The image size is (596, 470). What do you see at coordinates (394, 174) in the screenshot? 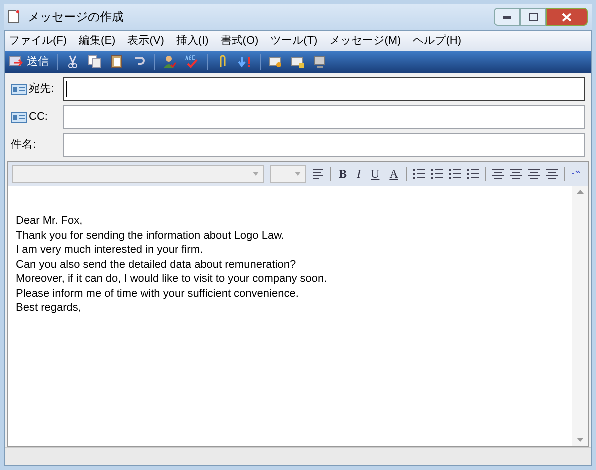
I see `format-button: A` at bounding box center [394, 174].